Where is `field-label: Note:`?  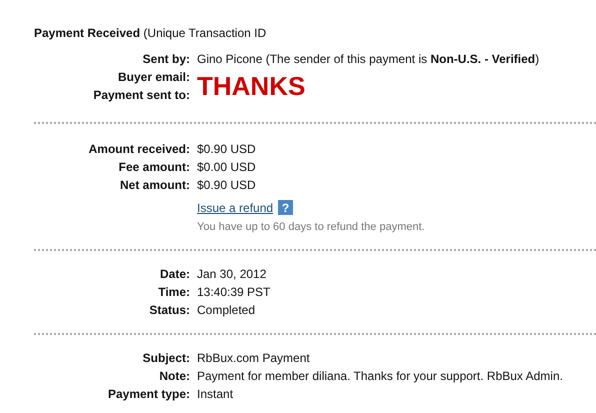 field-label: Note: is located at coordinates (174, 376).